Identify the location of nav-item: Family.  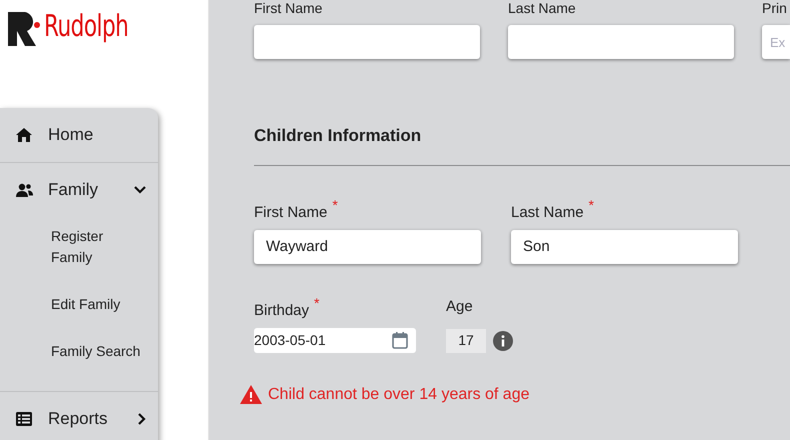
(79, 190).